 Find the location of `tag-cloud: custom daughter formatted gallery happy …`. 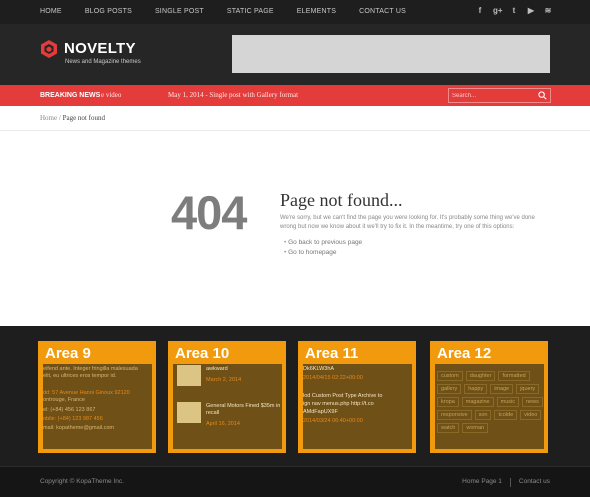

tag-cloud: custom daughter formatted gallery happy … is located at coordinates (491, 402).